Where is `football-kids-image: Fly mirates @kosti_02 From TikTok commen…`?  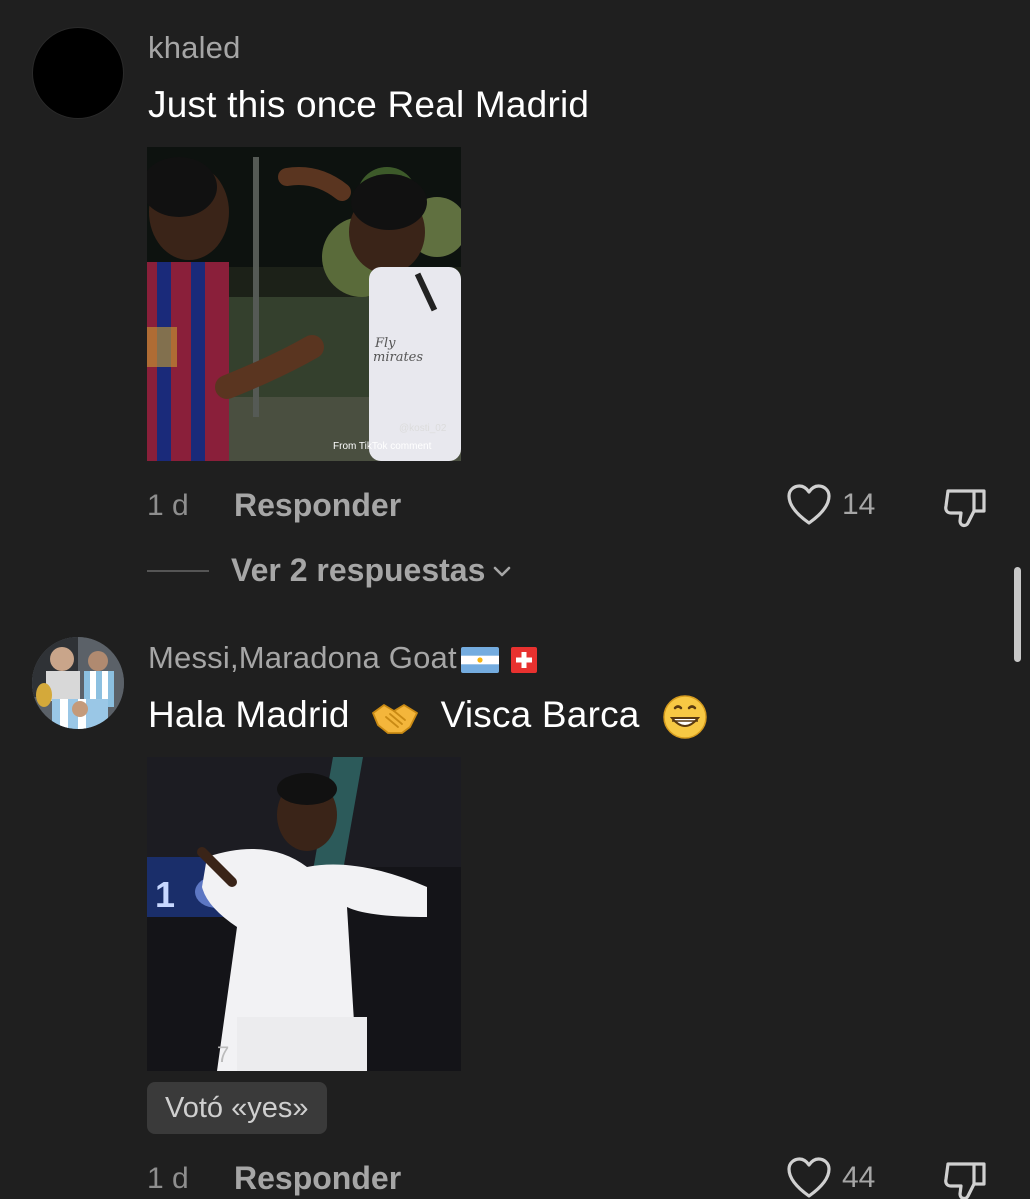 football-kids-image: Fly mirates @kosti_02 From TikTok commen… is located at coordinates (304, 304).